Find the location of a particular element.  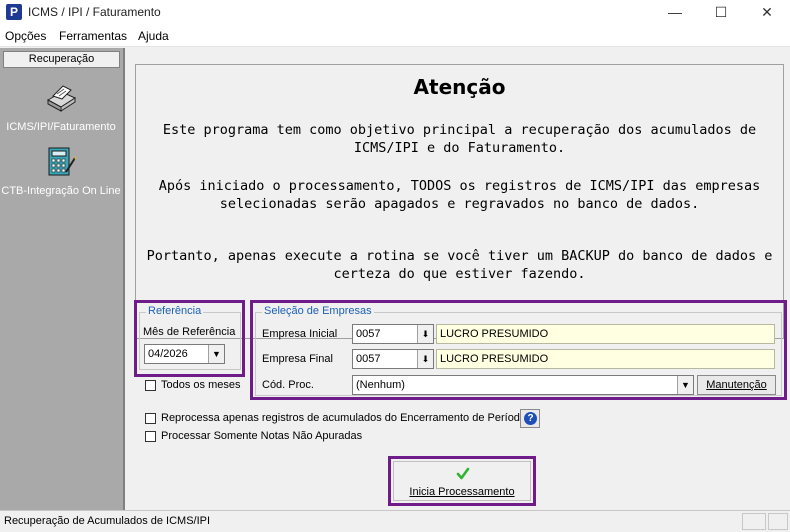

calculator-icon is located at coordinates (62, 161).